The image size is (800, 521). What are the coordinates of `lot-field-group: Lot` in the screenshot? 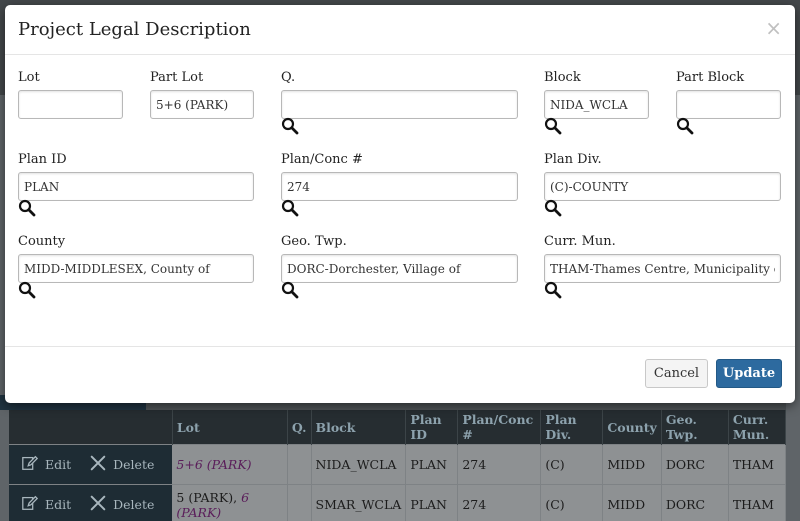 It's located at (70, 94).